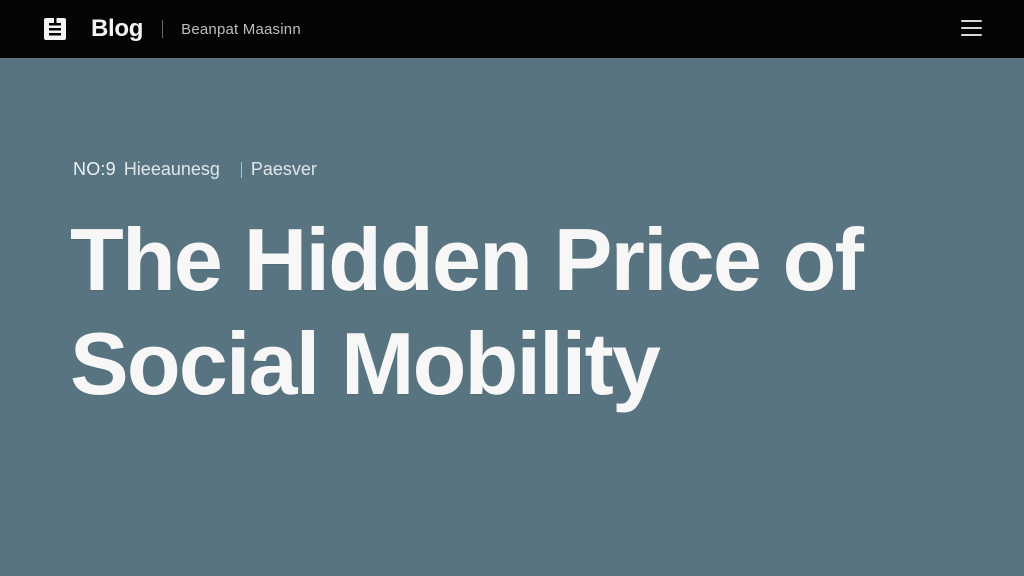 The width and height of the screenshot is (1024, 576). What do you see at coordinates (241, 169) in the screenshot?
I see `meta-divider` at bounding box center [241, 169].